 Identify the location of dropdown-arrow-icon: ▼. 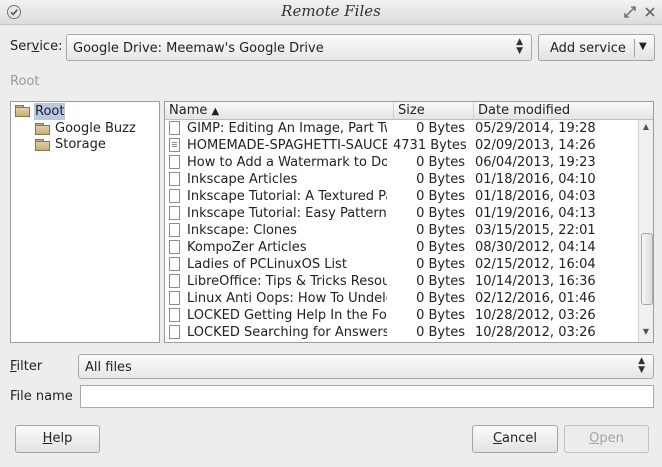
(643, 46).